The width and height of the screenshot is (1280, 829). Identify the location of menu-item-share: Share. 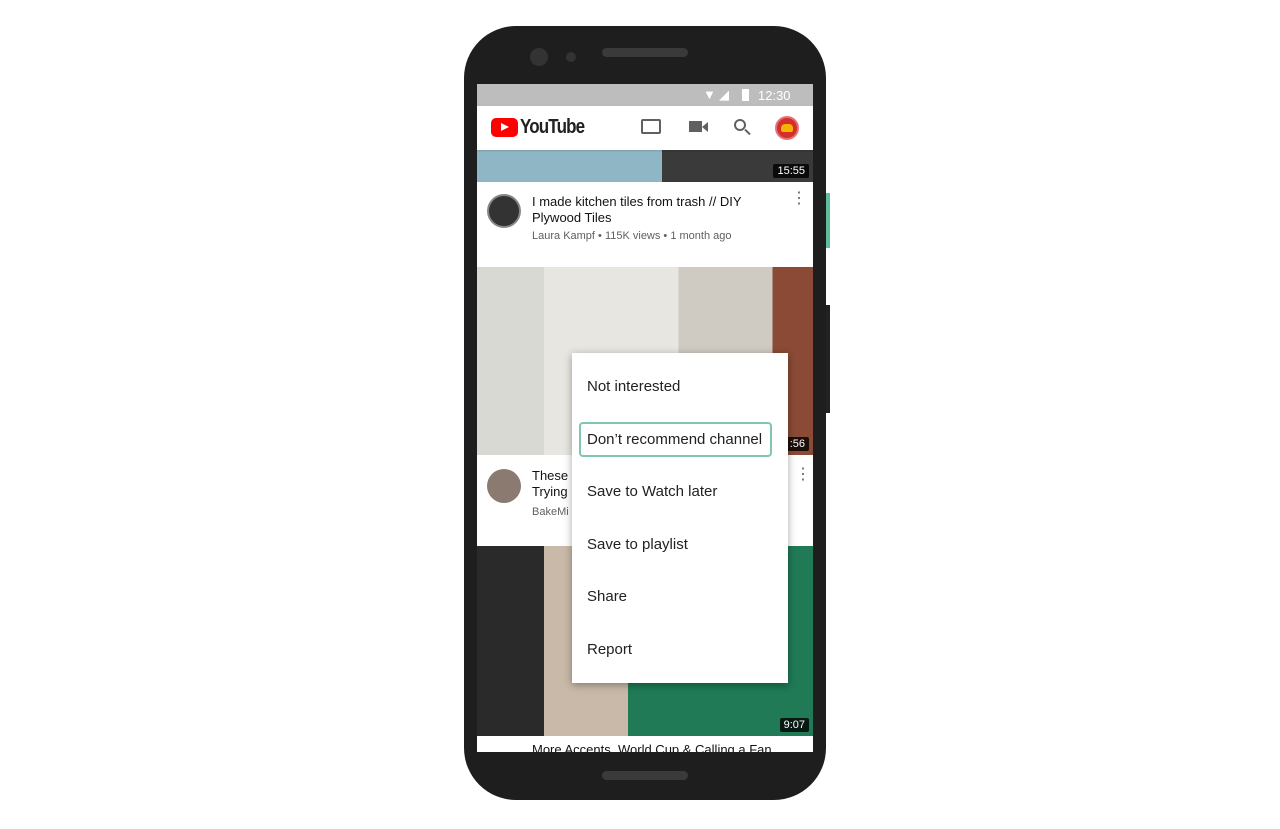
(680, 596).